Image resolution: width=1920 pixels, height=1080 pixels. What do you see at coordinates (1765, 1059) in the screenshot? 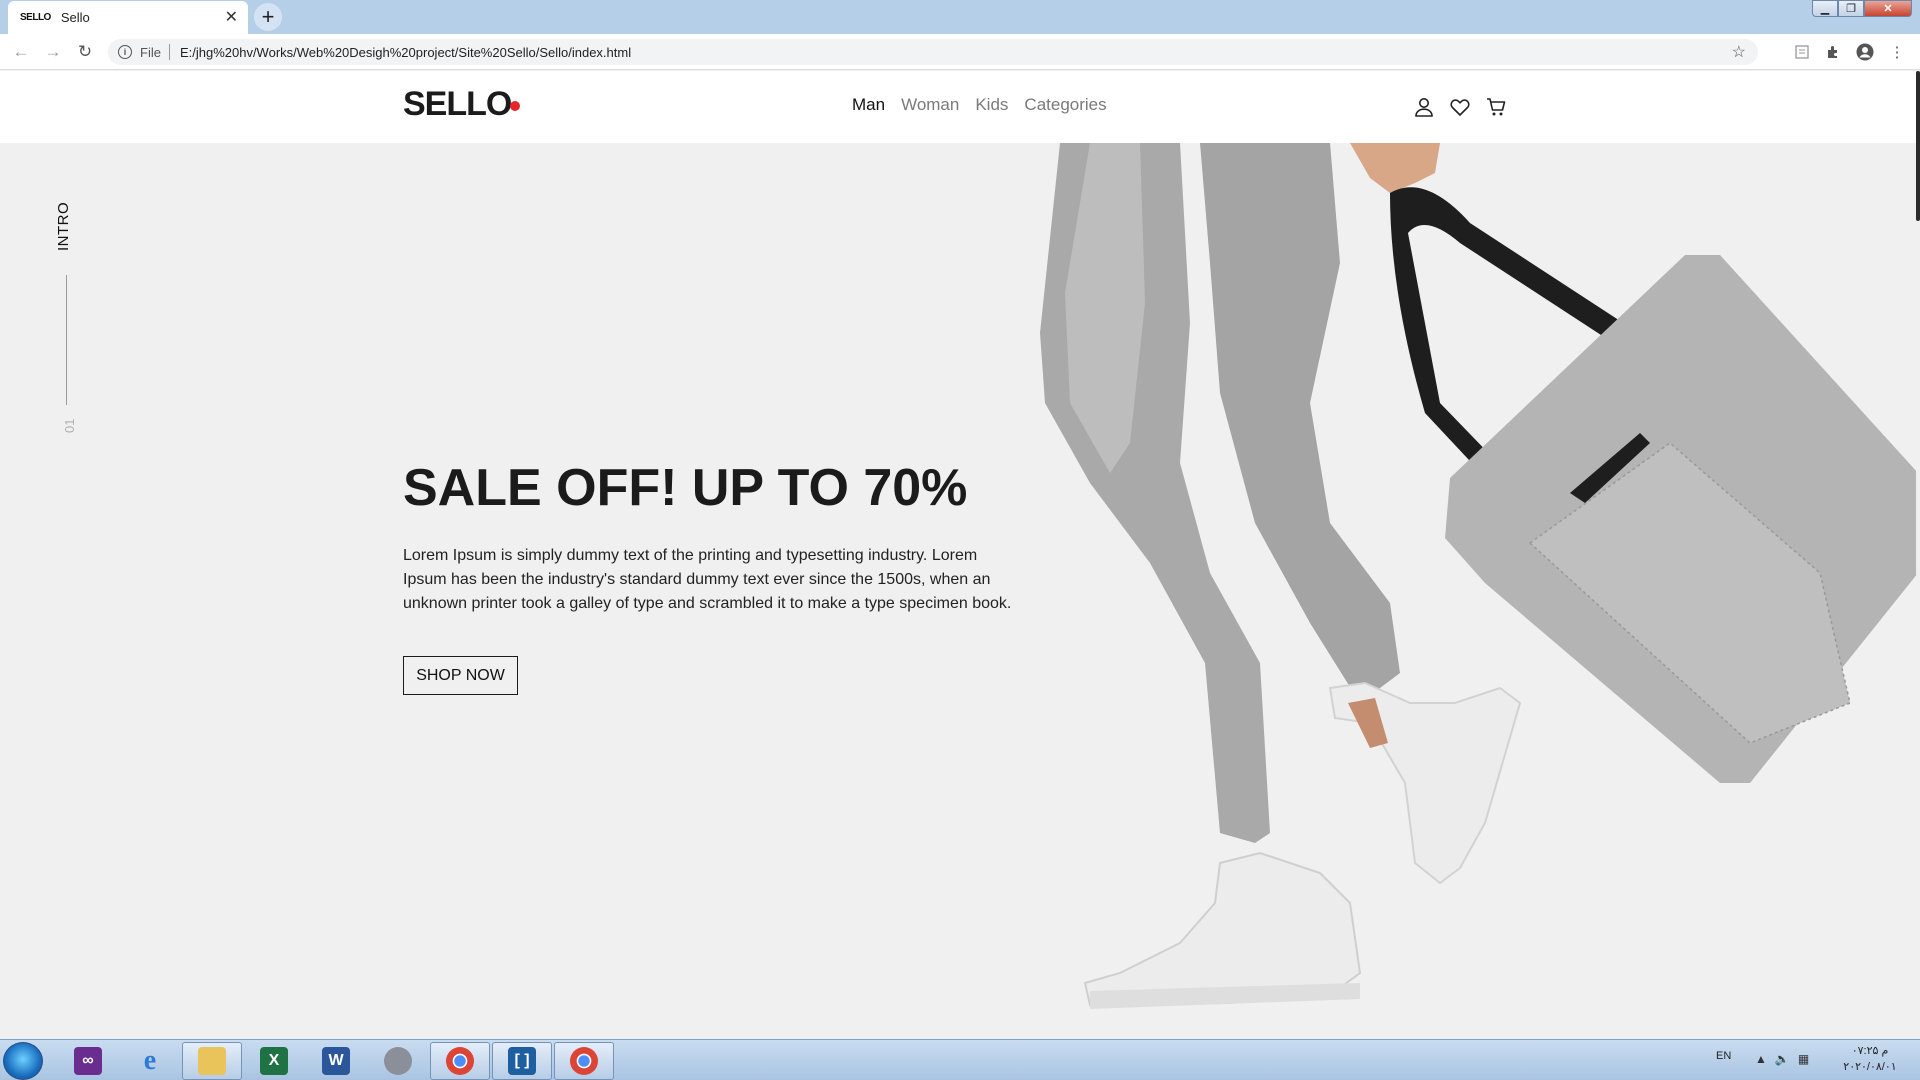
I see `tray-arrow-icon: ▲` at bounding box center [1765, 1059].